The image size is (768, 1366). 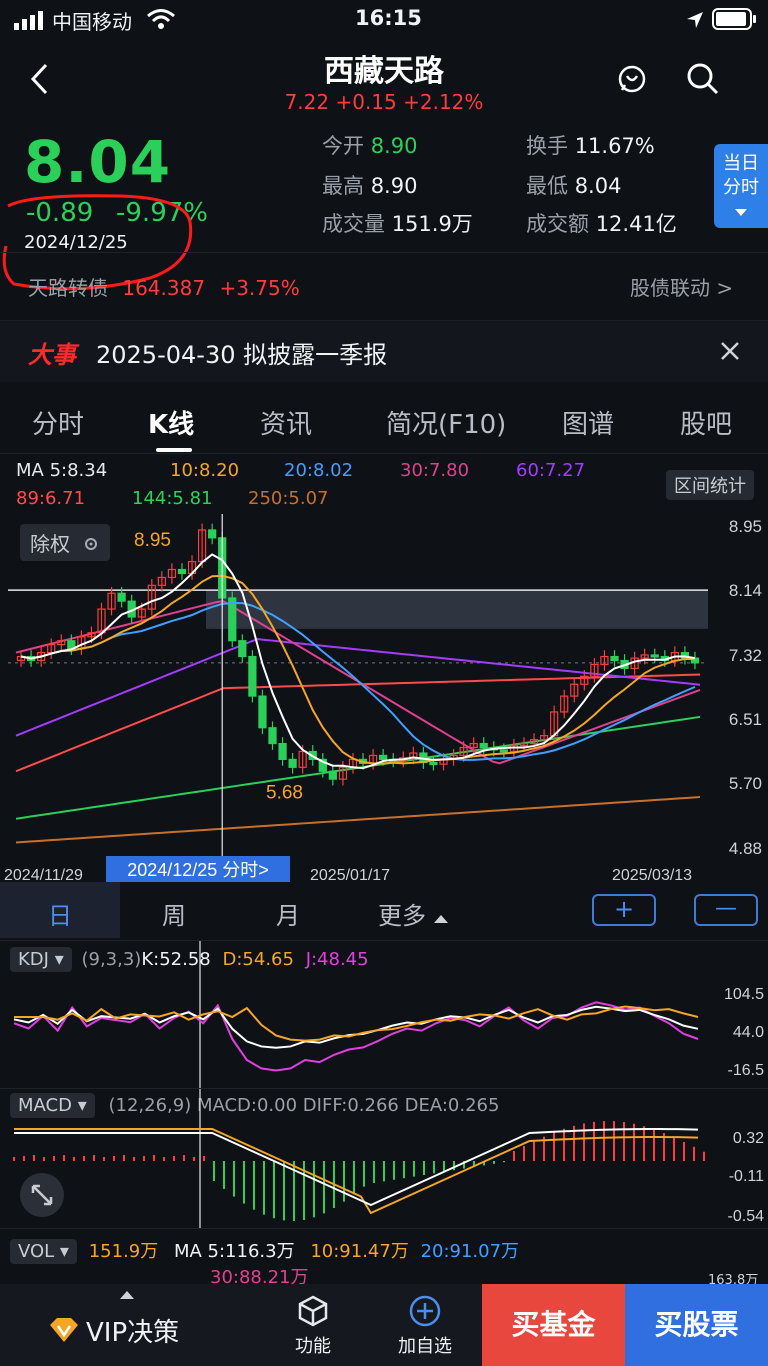 What do you see at coordinates (440, 919) in the screenshot?
I see `caret-up-icon` at bounding box center [440, 919].